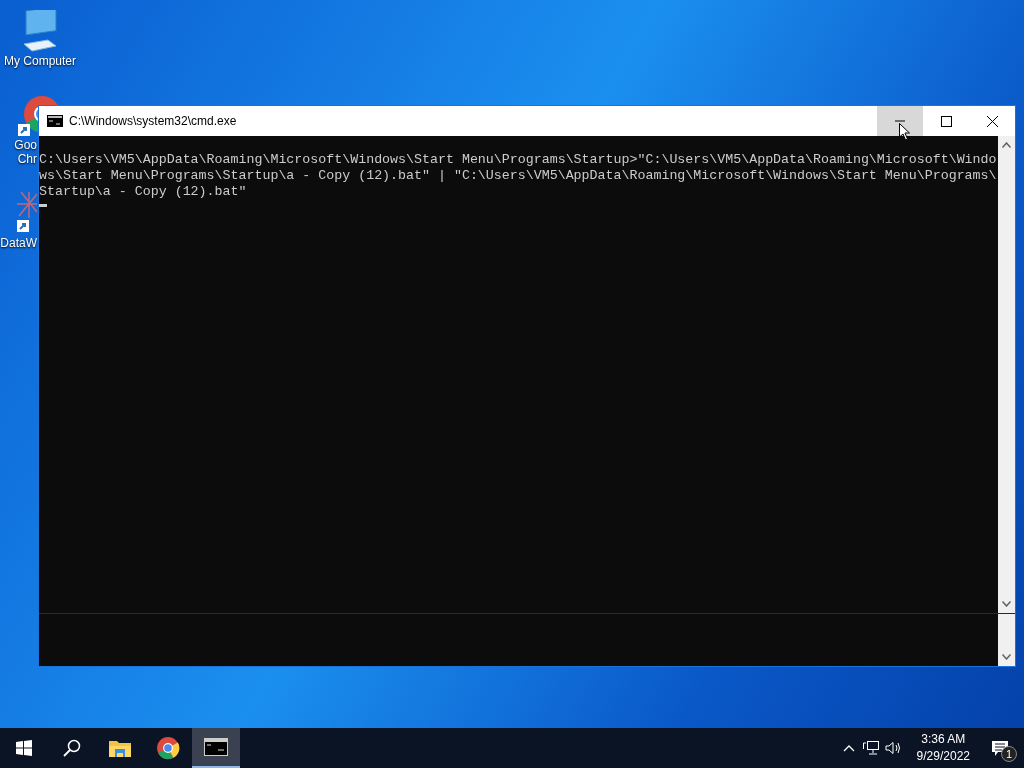 The height and width of the screenshot is (768, 1024). I want to click on console-line: Startup\a - Copy (12).bat", so click(143, 192).